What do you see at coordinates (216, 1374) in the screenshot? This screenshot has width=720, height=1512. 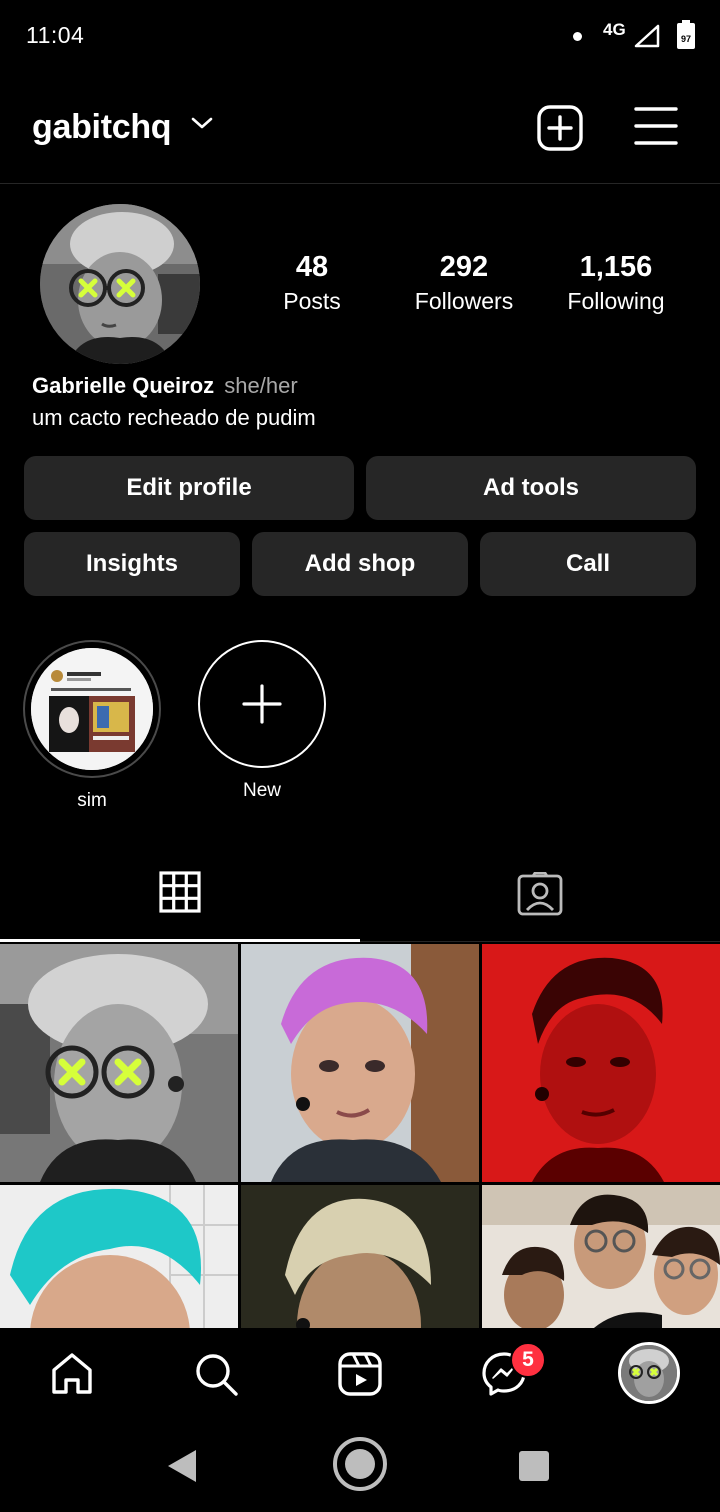 I see `search-icon` at bounding box center [216, 1374].